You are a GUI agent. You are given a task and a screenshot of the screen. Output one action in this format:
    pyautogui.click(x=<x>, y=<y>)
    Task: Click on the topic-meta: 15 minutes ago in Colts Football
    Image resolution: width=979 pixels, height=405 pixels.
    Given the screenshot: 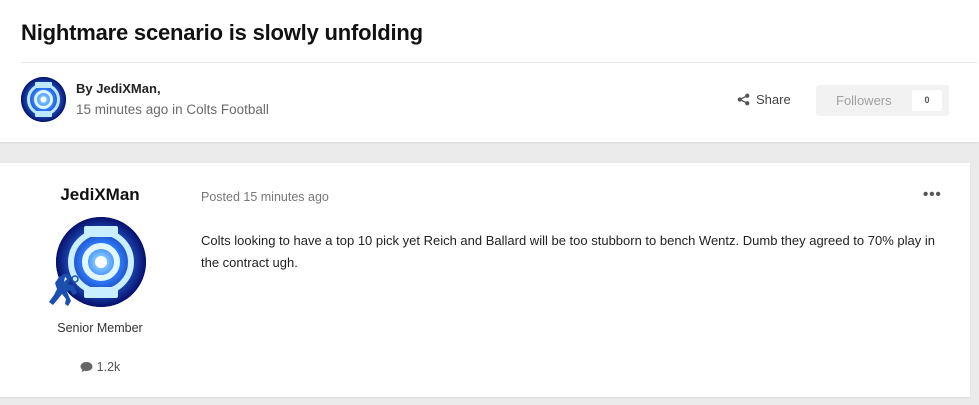 What is the action you would take?
    pyautogui.click(x=172, y=109)
    